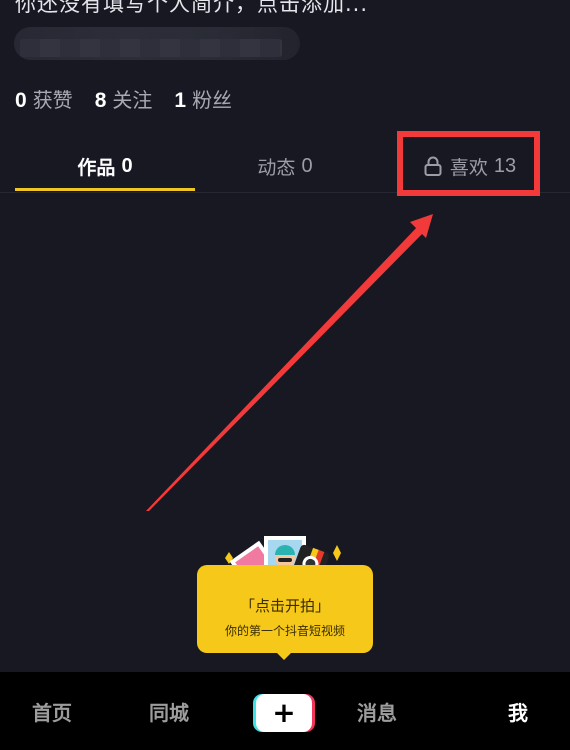 This screenshot has width=570, height=750. I want to click on stat-following-label: 关注, so click(132, 100).